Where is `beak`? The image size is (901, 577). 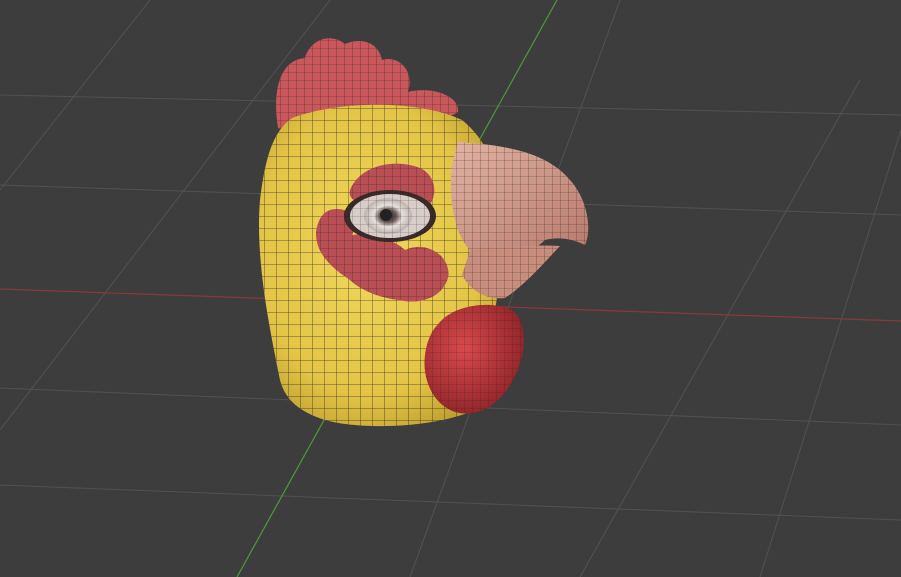
beak is located at coordinates (519, 220).